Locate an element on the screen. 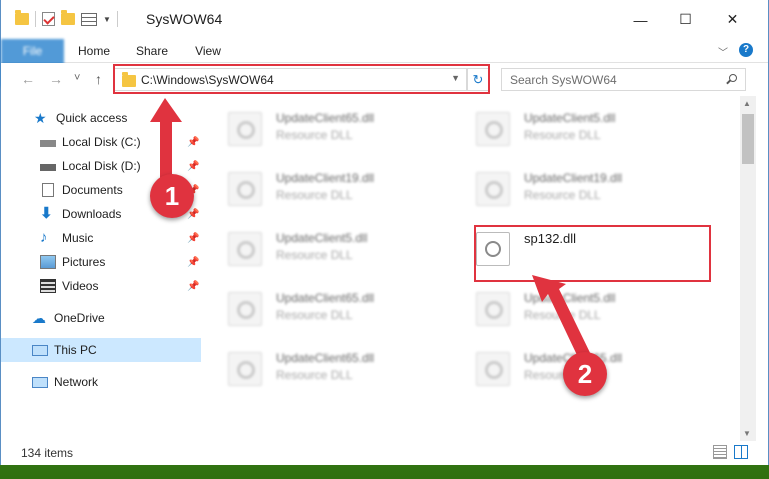  sidebar-item-label: Quick access is located at coordinates (92, 118).